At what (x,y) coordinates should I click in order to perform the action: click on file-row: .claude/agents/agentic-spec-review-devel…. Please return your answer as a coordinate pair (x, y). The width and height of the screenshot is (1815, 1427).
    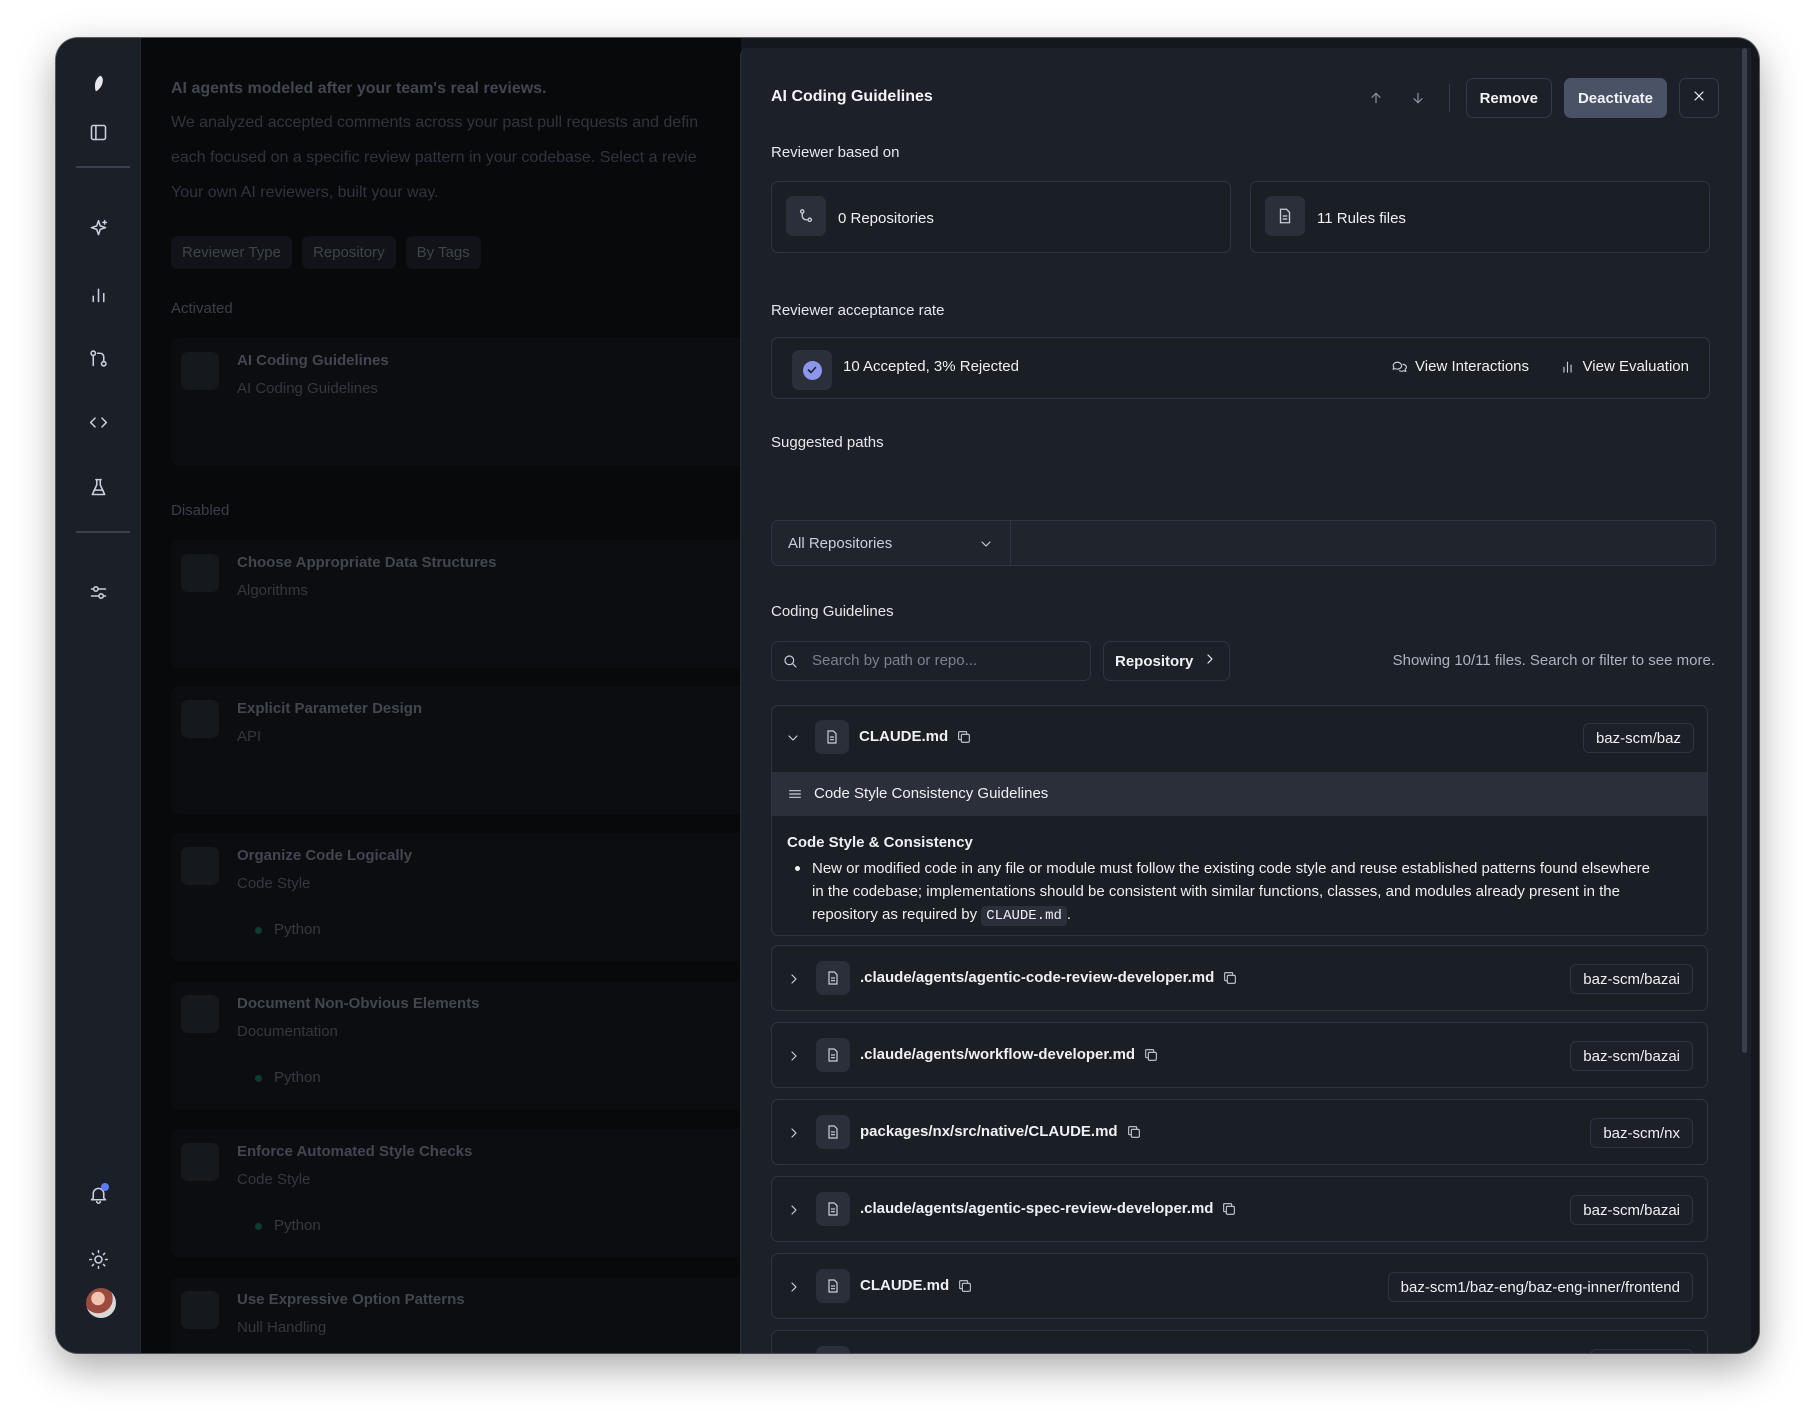
    Looking at the image, I should click on (1239, 1209).